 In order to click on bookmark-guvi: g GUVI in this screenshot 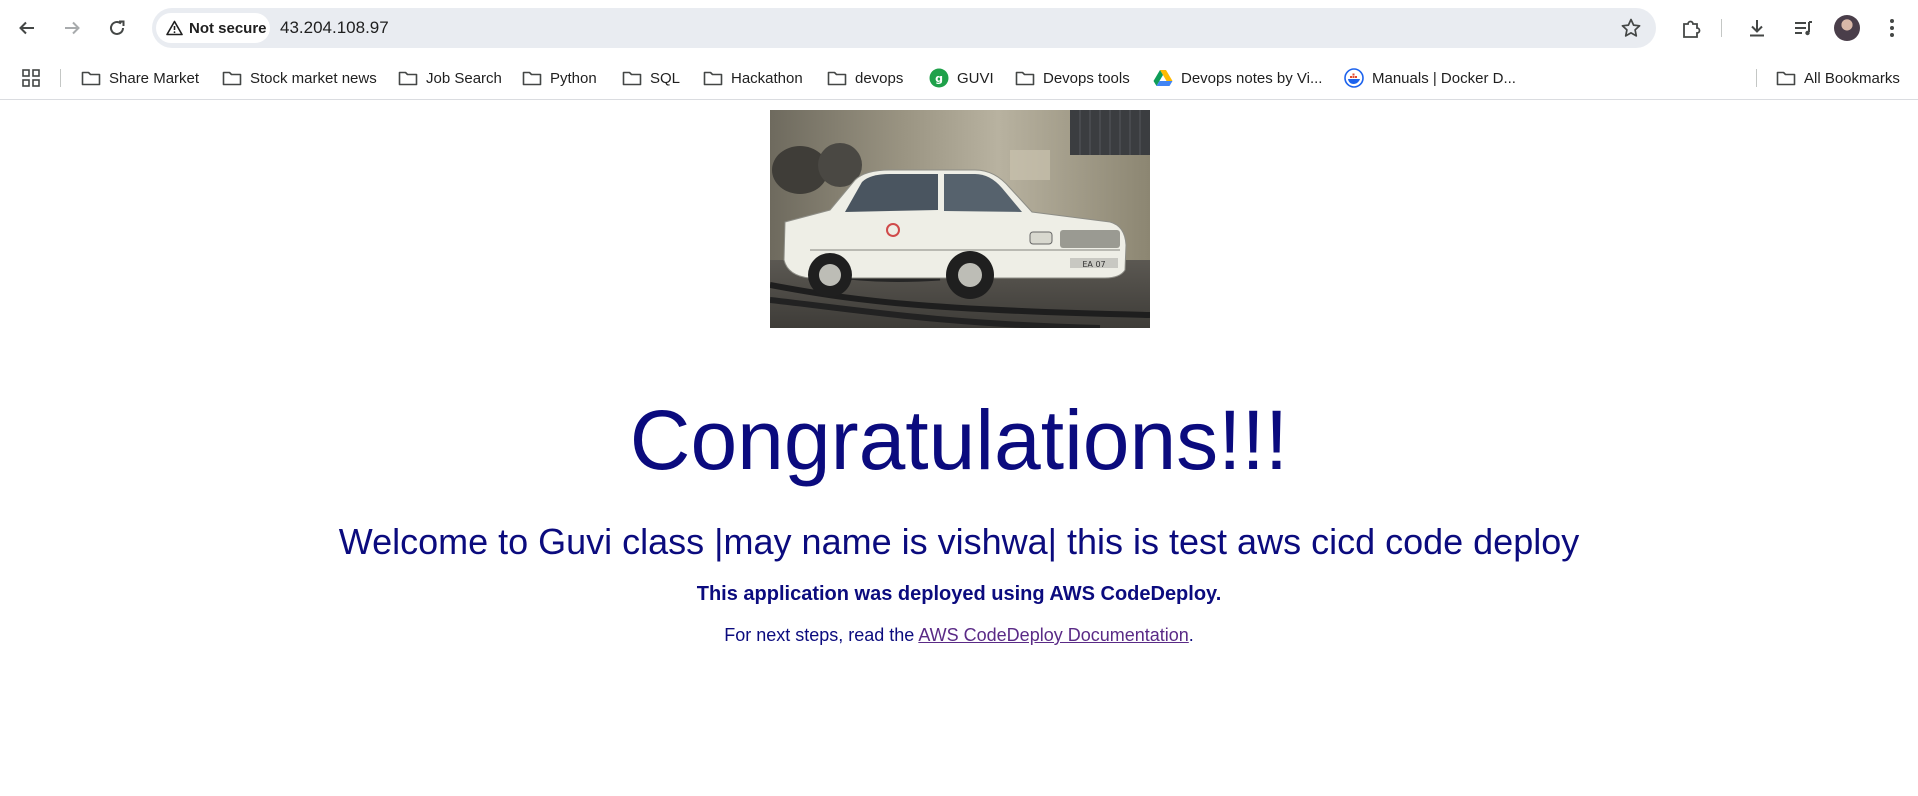, I will do `click(961, 78)`.